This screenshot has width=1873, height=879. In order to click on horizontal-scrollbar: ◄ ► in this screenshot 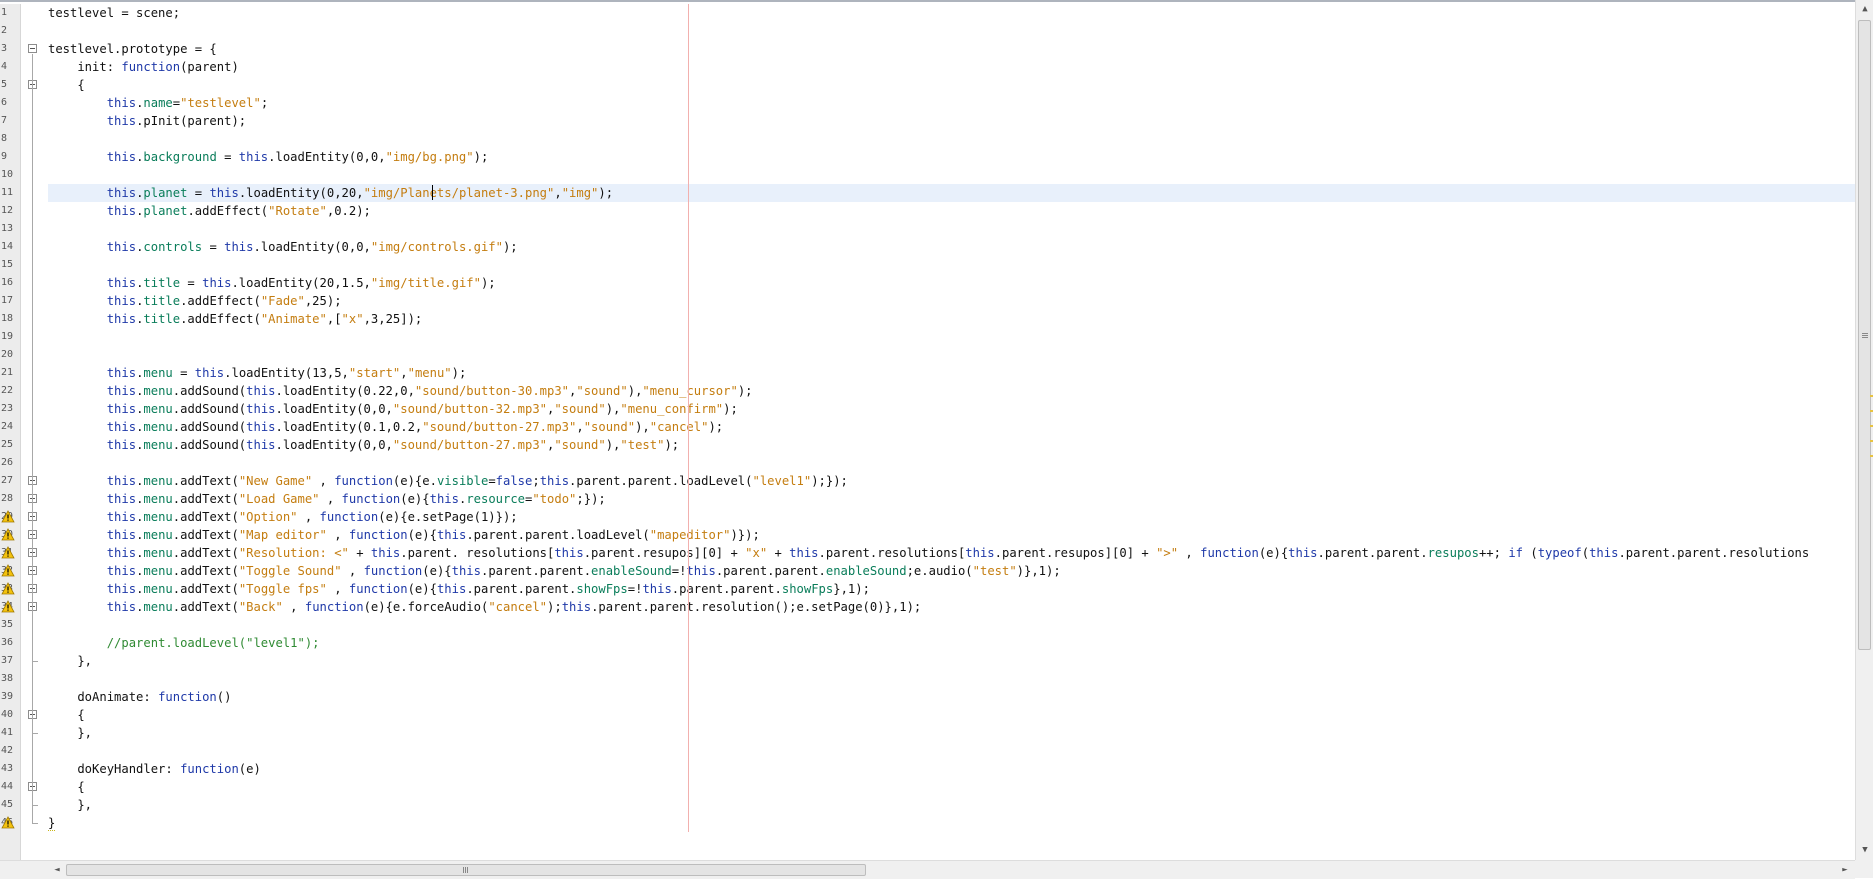, I will do `click(927, 869)`.